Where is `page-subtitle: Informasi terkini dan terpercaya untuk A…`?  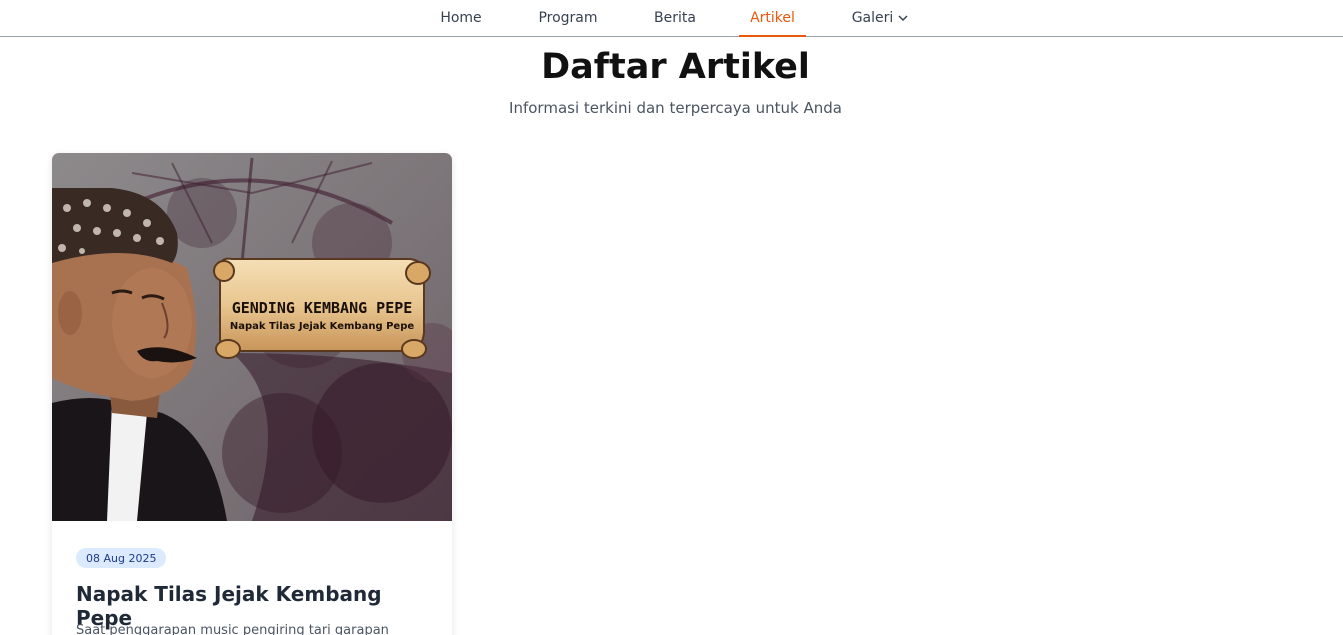
page-subtitle: Informasi terkini dan terpercaya untuk A… is located at coordinates (675, 108).